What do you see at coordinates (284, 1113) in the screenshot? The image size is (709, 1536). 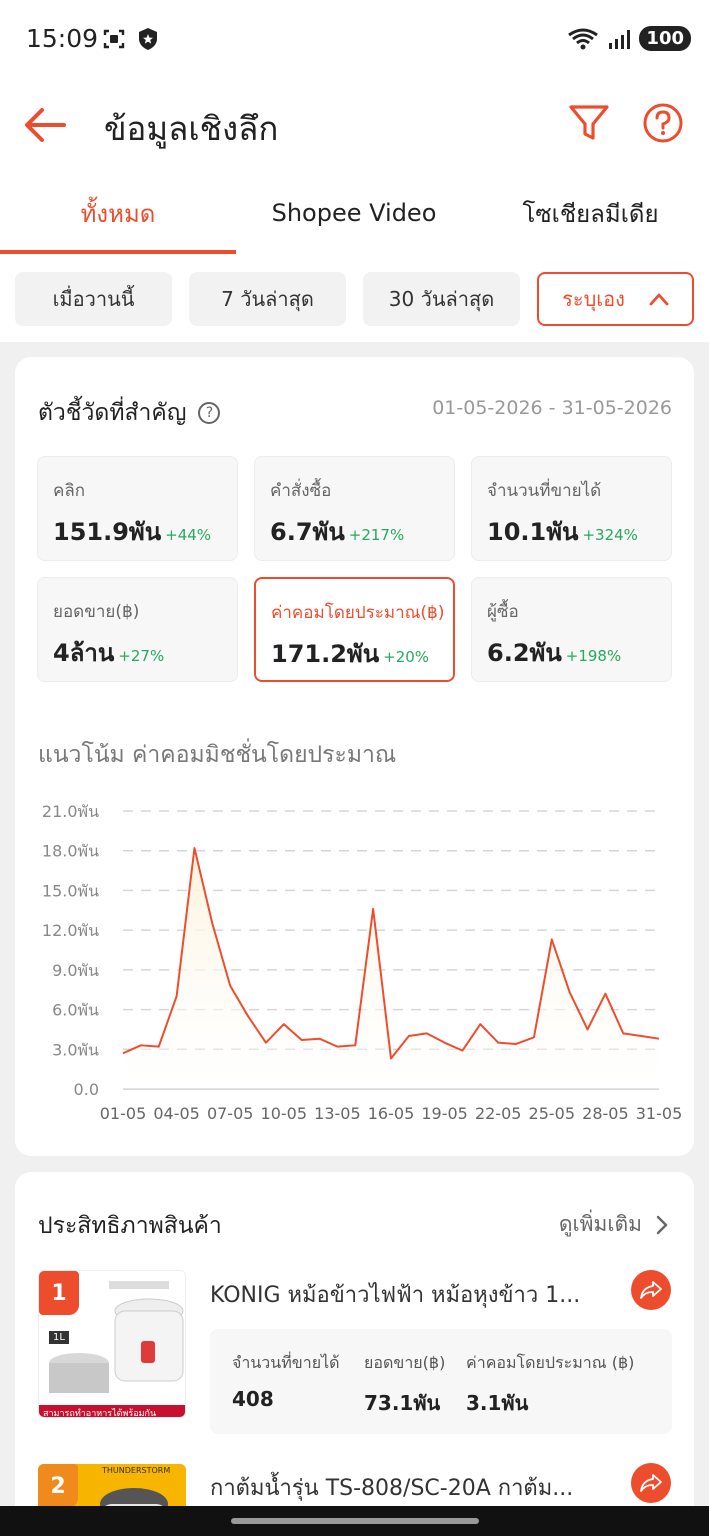 I see `x-tick-label: 10-05` at bounding box center [284, 1113].